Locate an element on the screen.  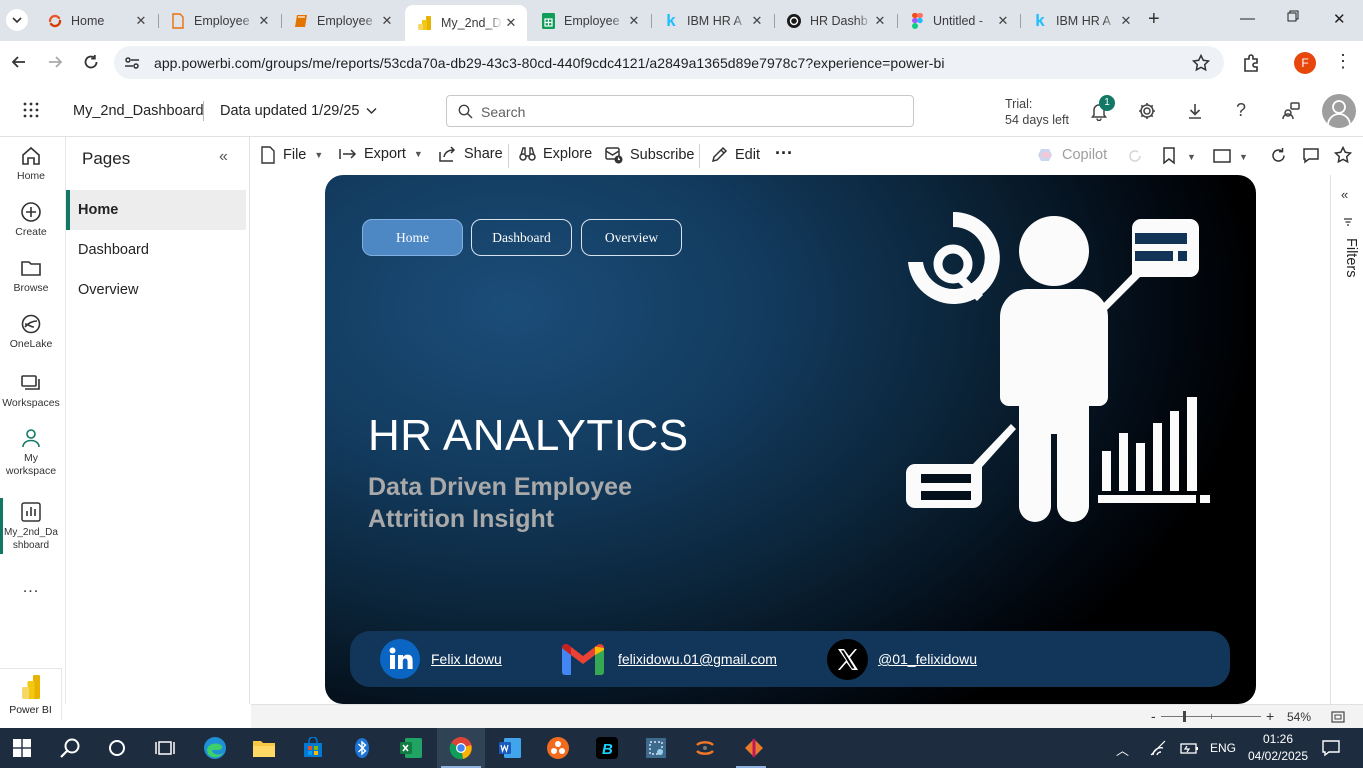
windows-start-icon is located at coordinates (22, 748).